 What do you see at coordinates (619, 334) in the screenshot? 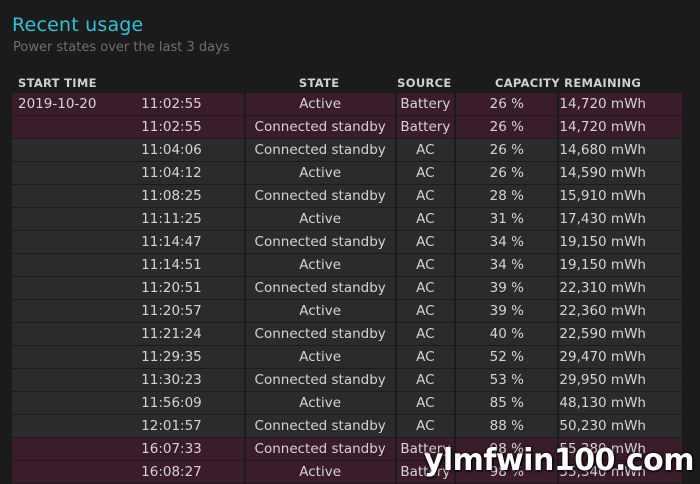
I see `cell-capacity-mwh: 22,590 mWh` at bounding box center [619, 334].